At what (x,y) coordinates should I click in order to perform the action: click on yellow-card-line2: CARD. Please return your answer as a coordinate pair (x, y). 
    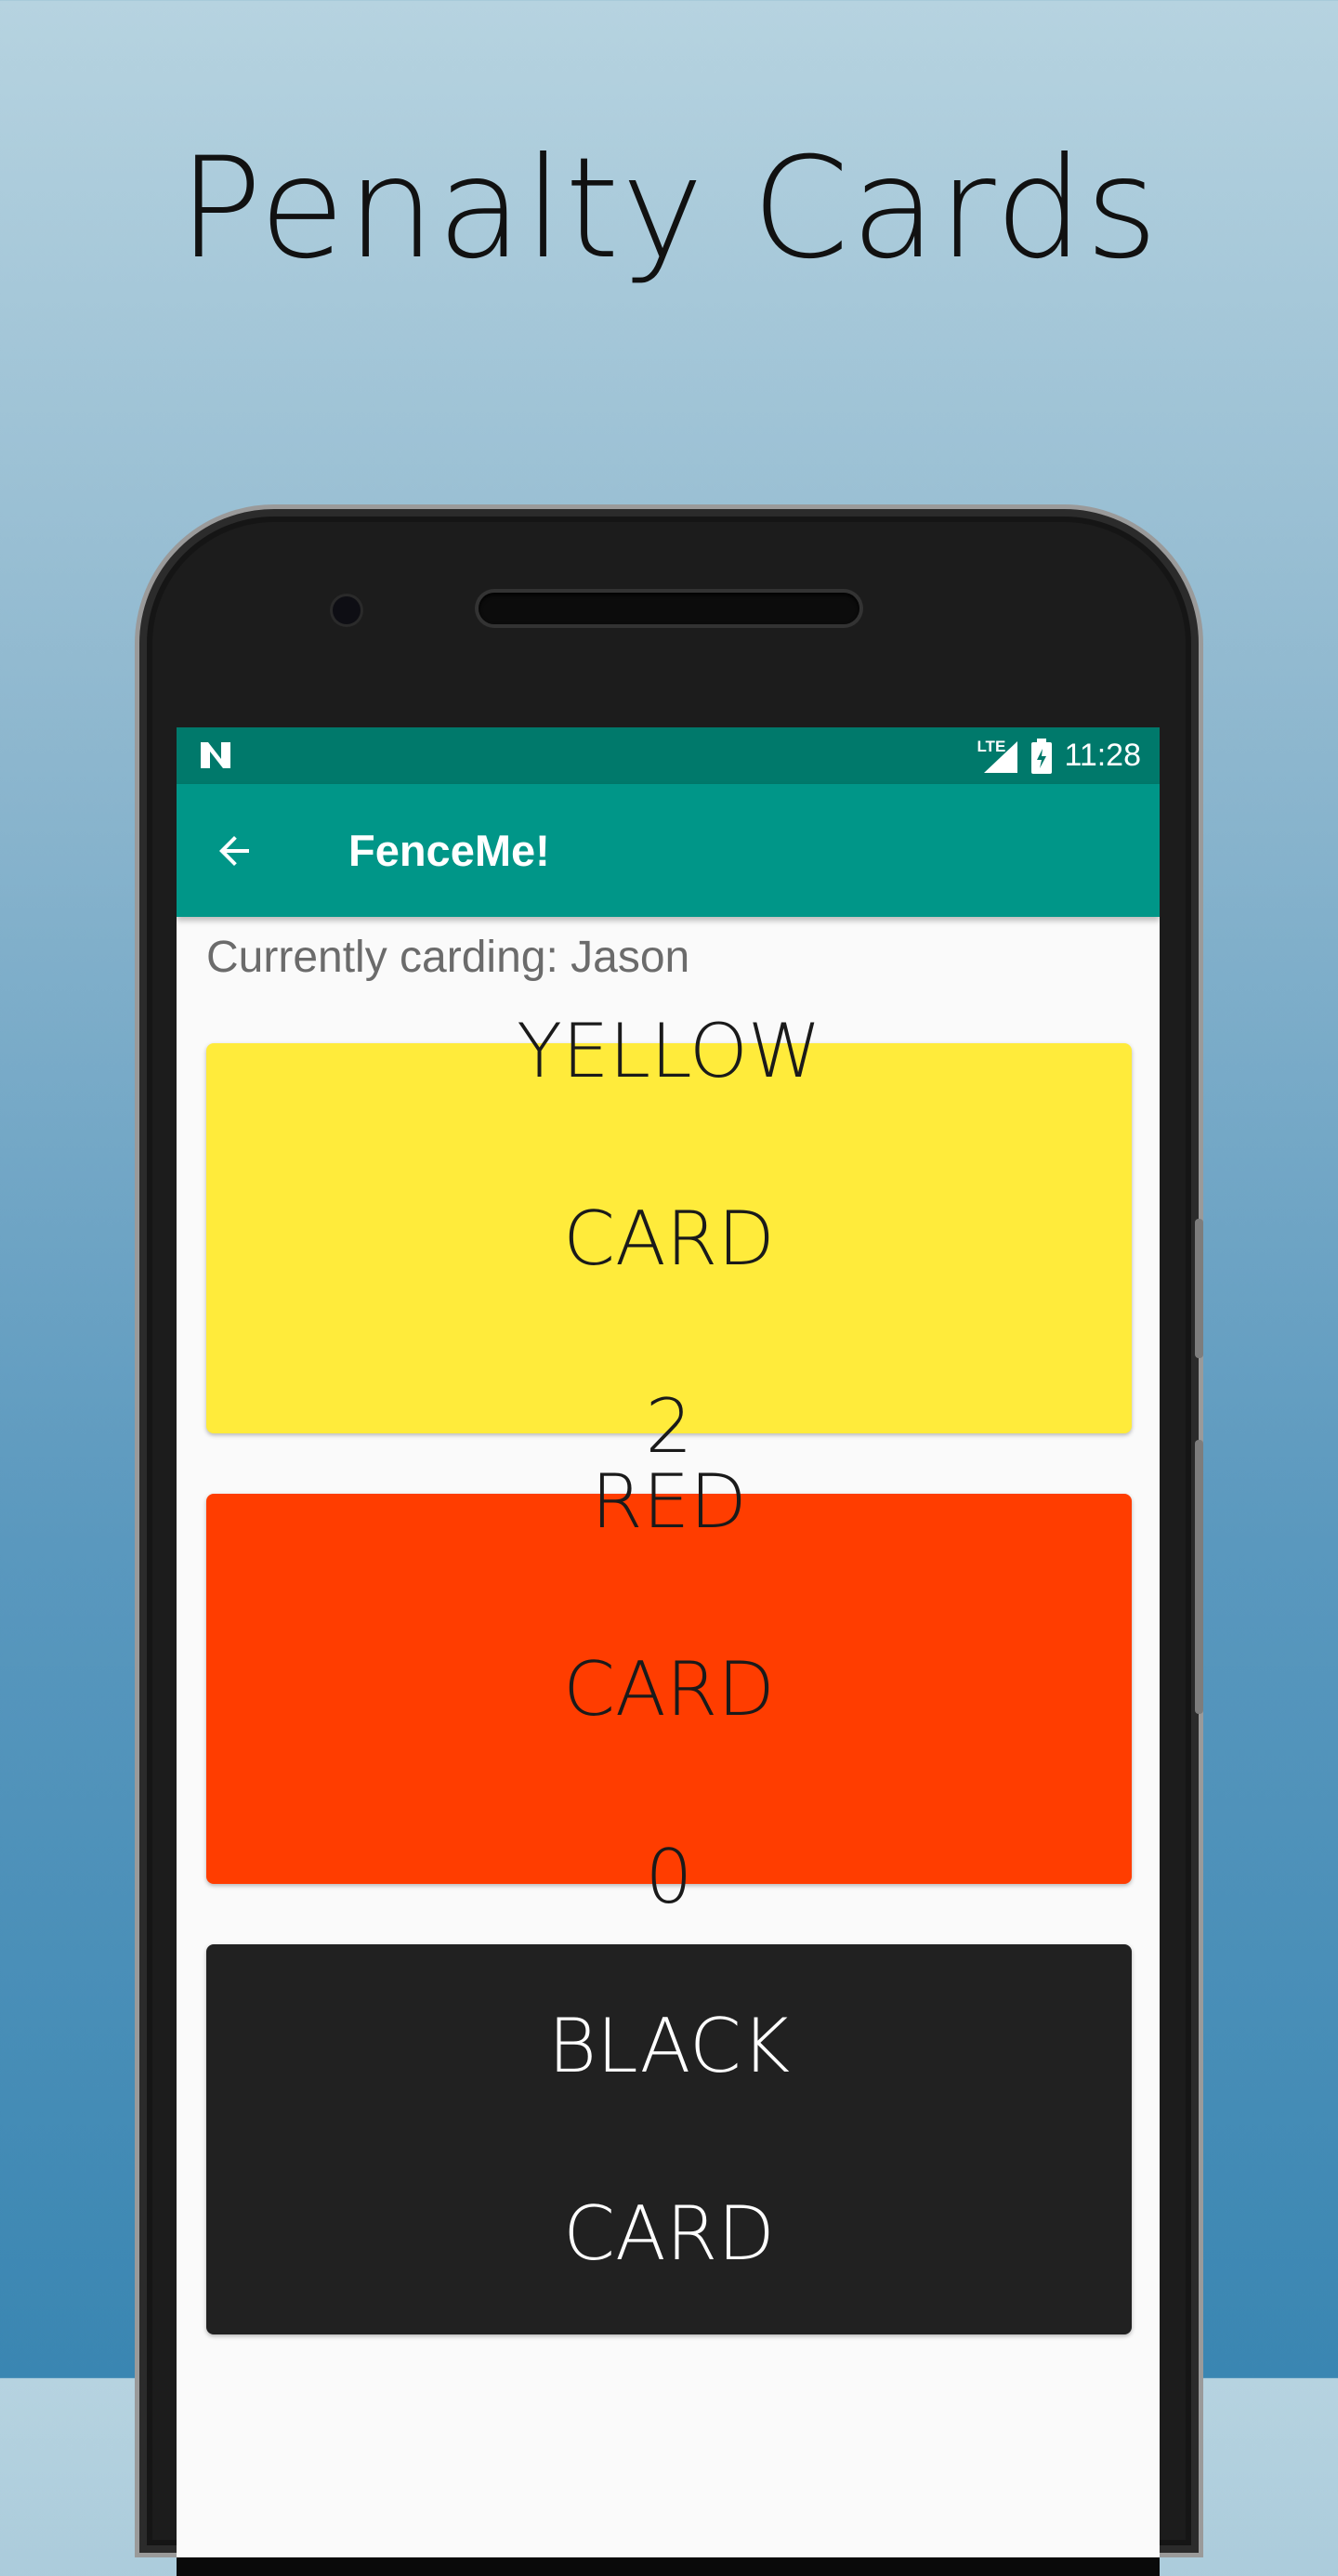
    Looking at the image, I should click on (669, 1238).